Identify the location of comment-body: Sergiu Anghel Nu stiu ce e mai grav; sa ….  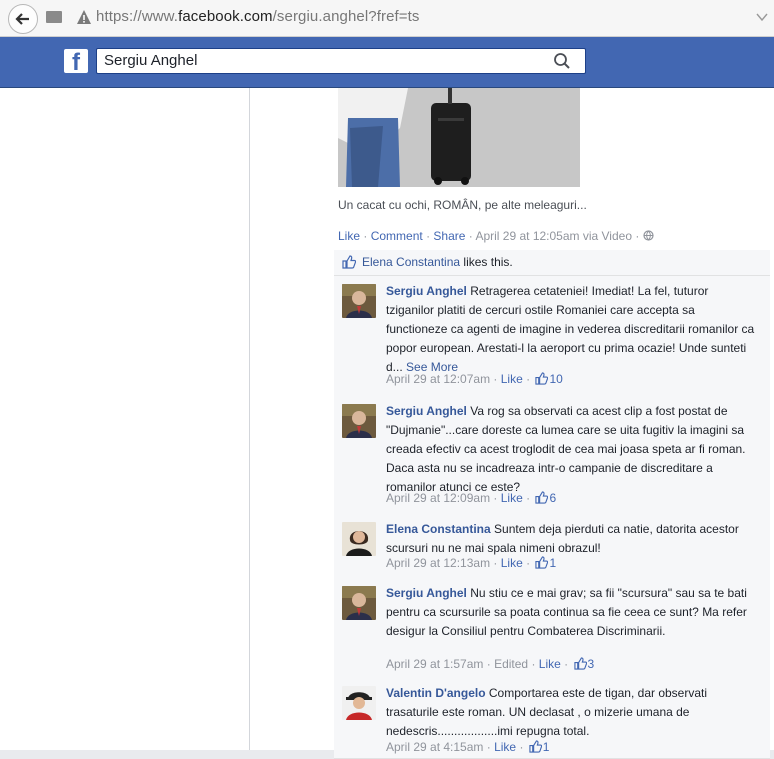
(572, 612).